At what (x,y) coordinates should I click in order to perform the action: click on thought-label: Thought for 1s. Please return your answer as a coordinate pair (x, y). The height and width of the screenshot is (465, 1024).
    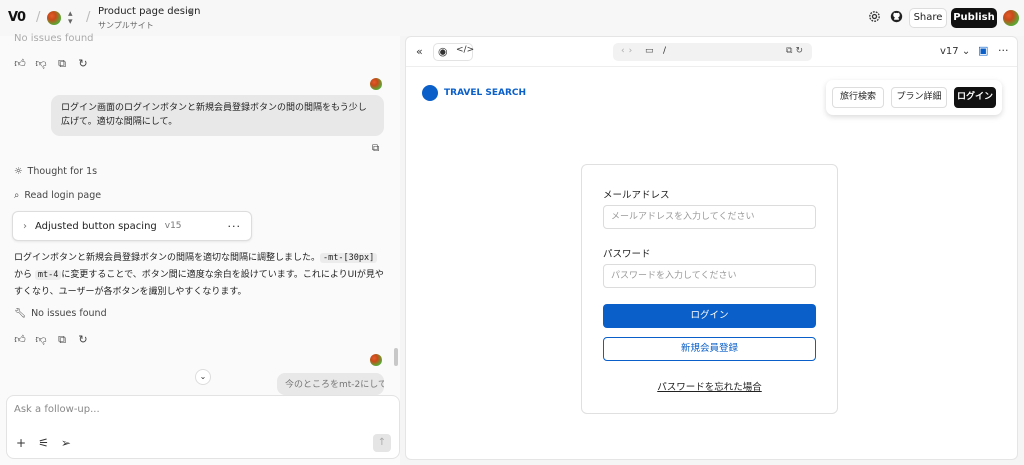
    Looking at the image, I should click on (62, 171).